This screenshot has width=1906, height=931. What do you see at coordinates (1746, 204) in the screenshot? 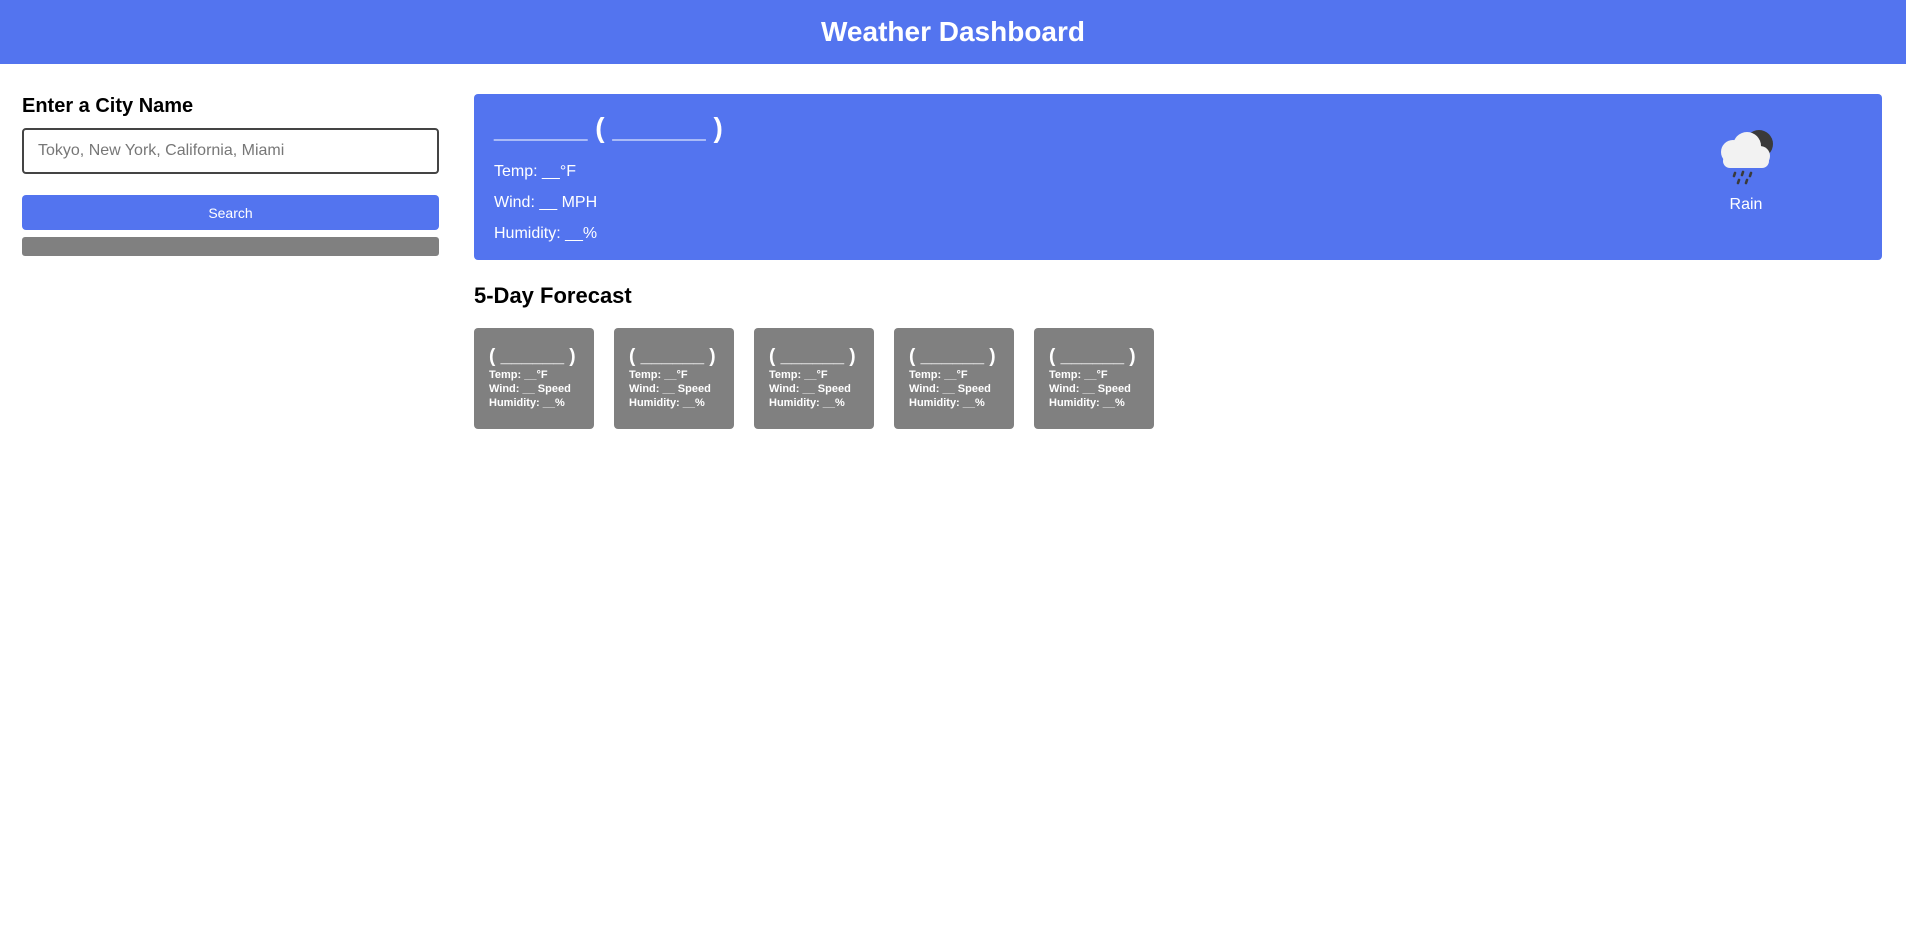
I see `current-weather-description: Rain` at bounding box center [1746, 204].